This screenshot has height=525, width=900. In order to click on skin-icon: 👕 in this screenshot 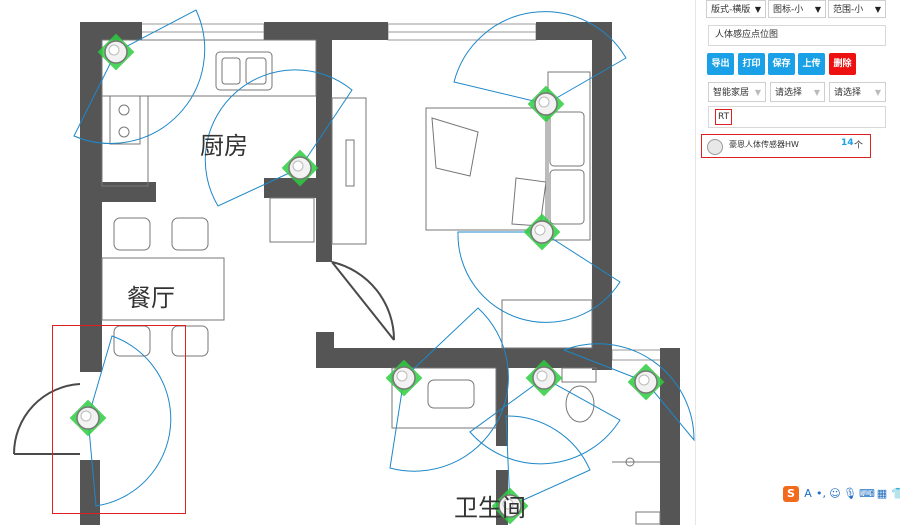, I will do `click(895, 494)`.